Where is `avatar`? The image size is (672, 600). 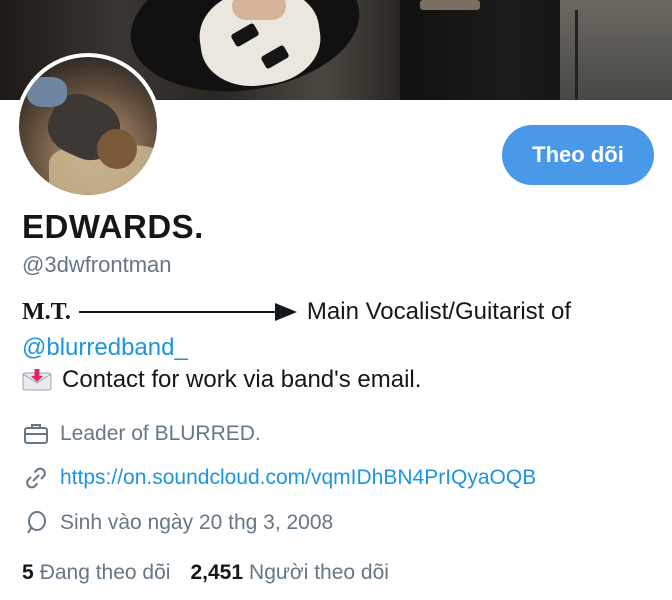 avatar is located at coordinates (88, 126).